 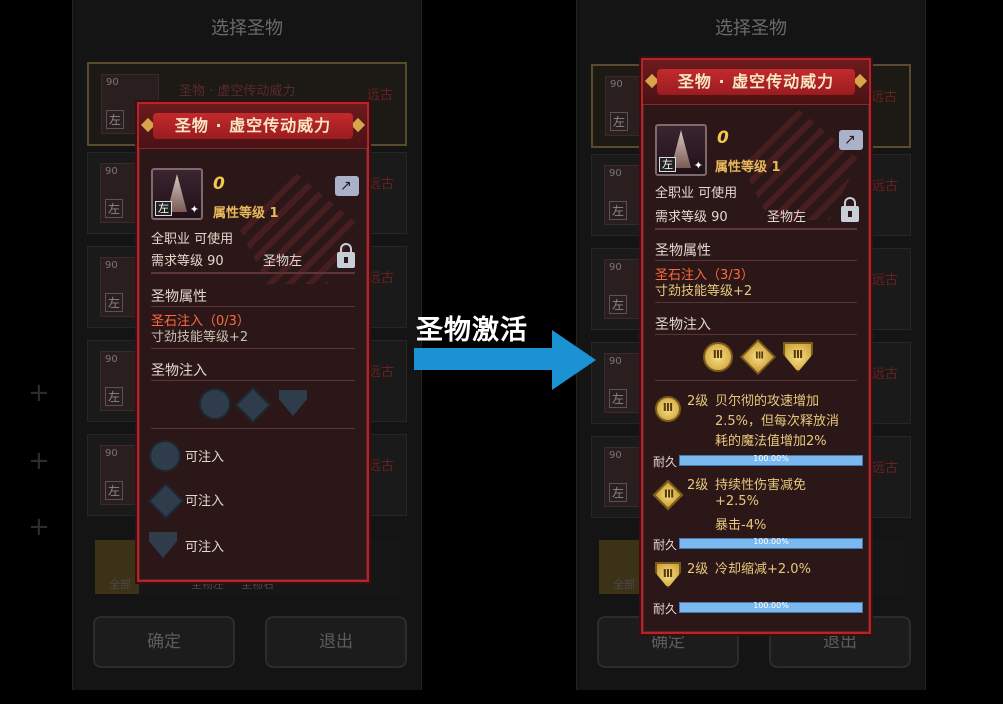 What do you see at coordinates (163, 545) in the screenshot?
I see `shield-slot-icon` at bounding box center [163, 545].